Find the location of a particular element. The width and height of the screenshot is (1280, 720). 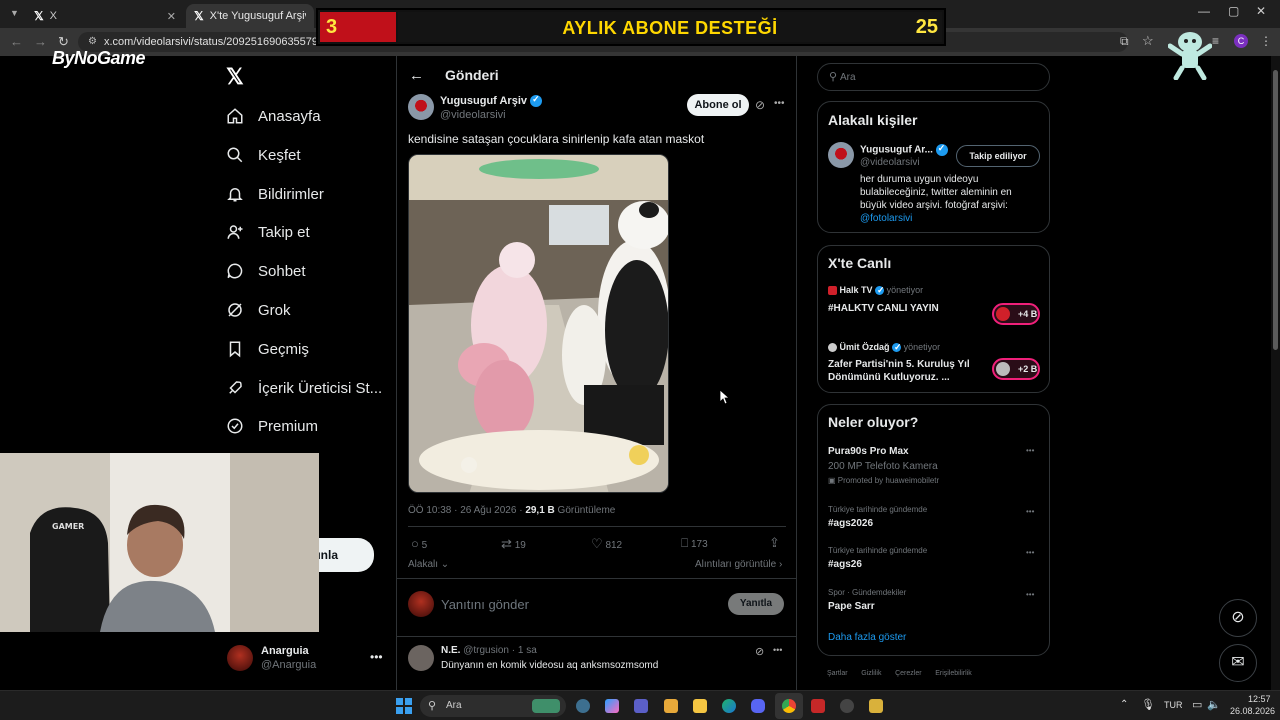

minimize-icon: — is located at coordinates (1204, 11).